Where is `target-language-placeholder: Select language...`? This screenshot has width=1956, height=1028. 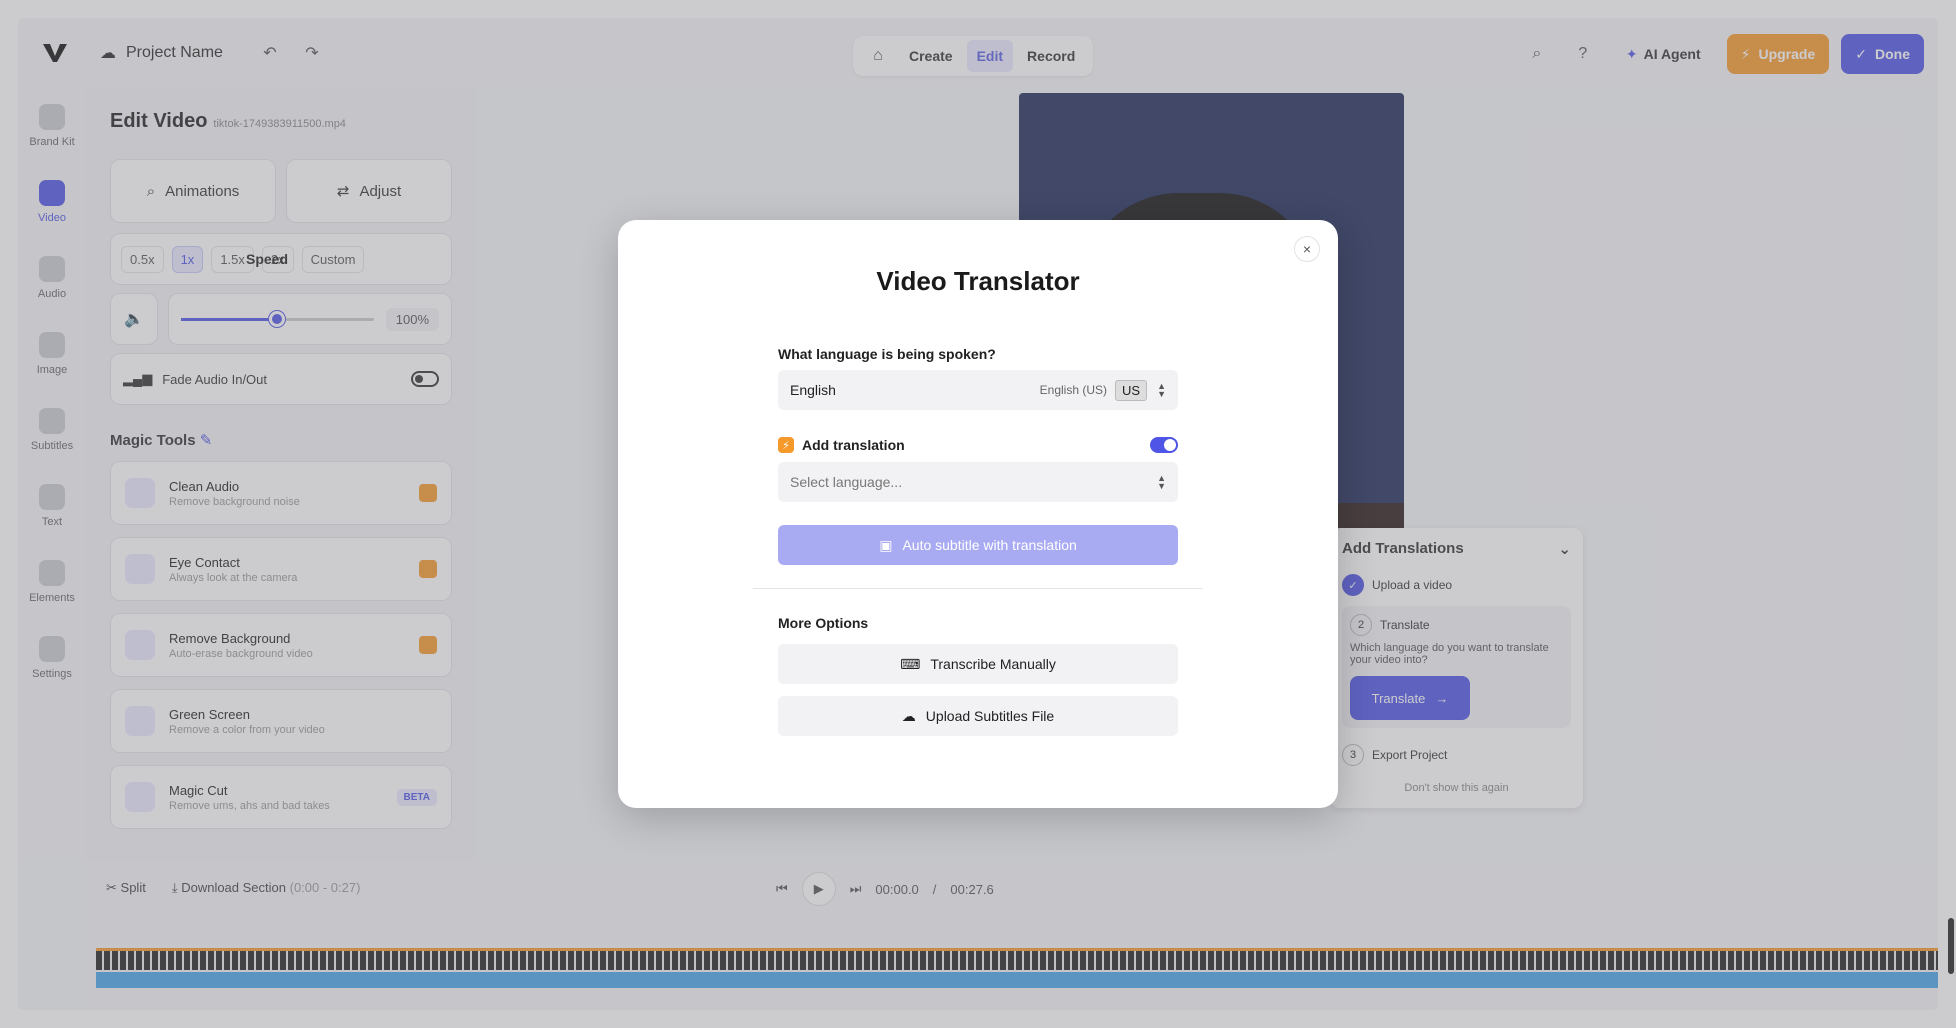
target-language-placeholder: Select language... is located at coordinates (846, 482).